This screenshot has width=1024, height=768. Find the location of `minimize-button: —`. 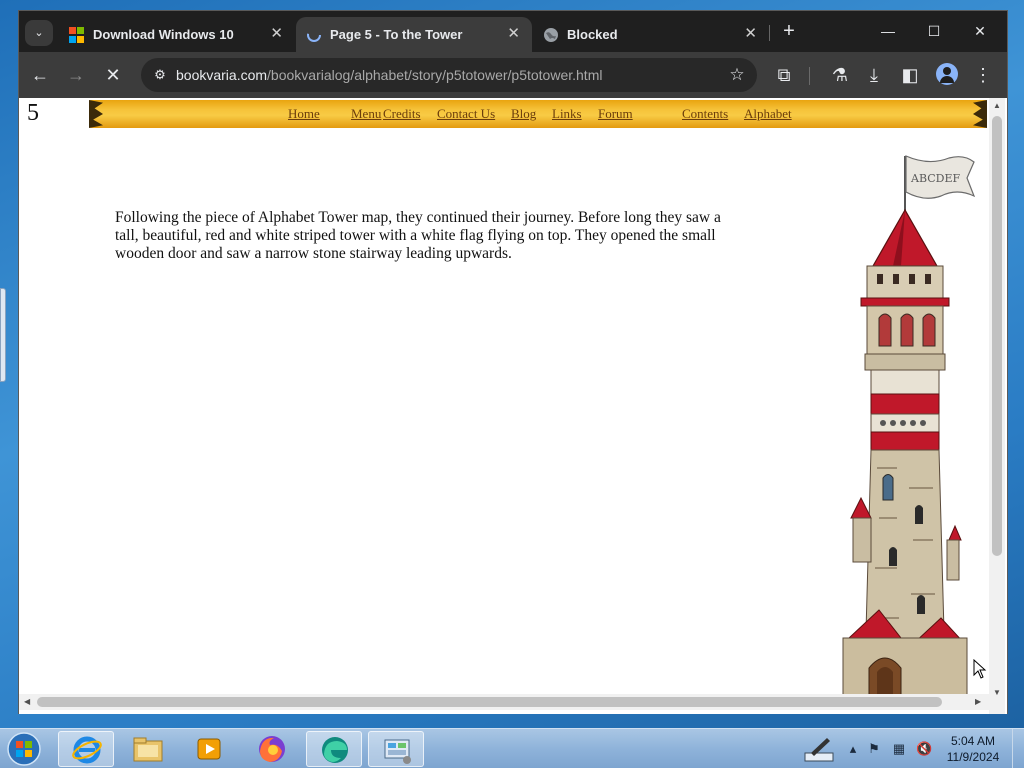

minimize-button: — is located at coordinates (888, 31).